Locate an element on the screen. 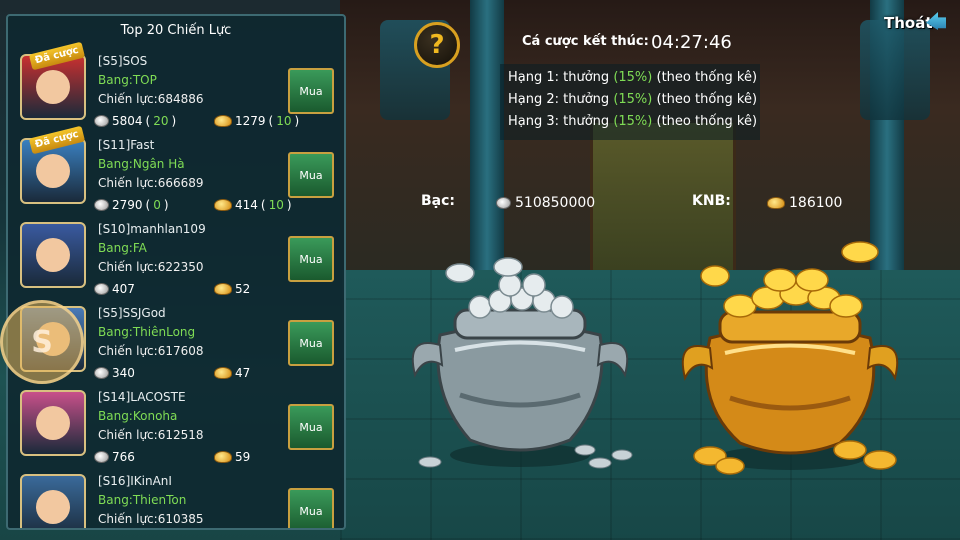 The height and width of the screenshot is (540, 960). help-button: ? is located at coordinates (437, 45).